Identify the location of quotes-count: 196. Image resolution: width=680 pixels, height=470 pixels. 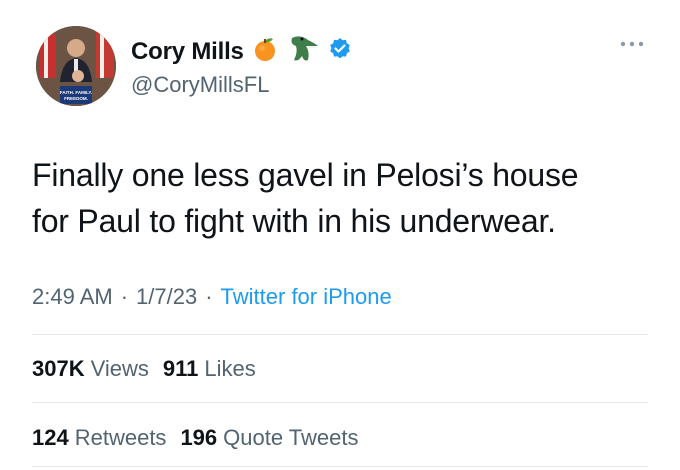
(199, 437).